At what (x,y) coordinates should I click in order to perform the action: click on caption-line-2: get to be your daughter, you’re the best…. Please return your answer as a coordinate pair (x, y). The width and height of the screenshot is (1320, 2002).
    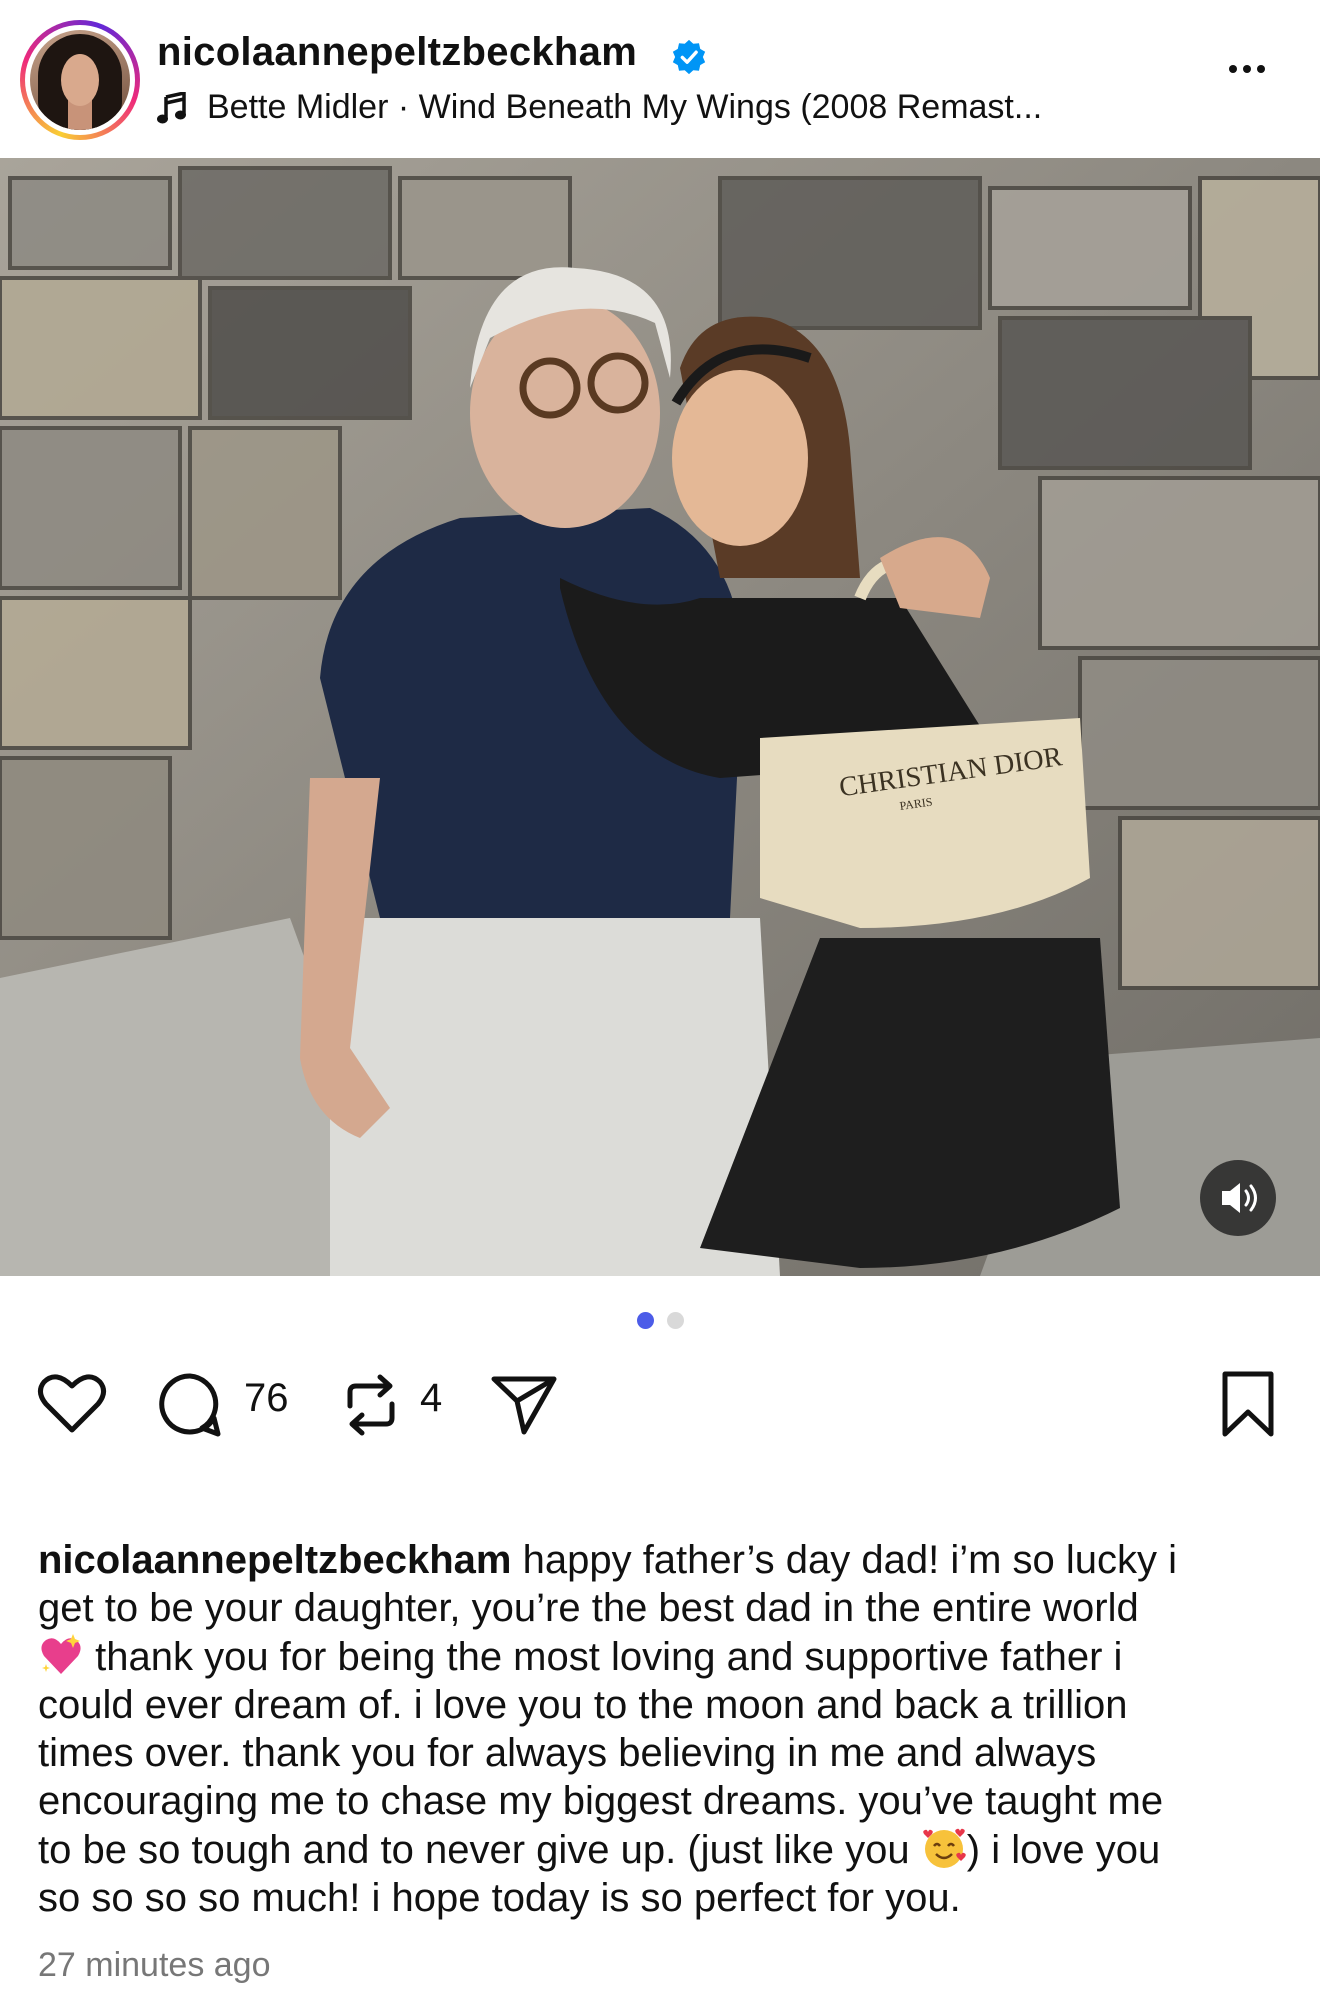
    Looking at the image, I should click on (588, 1608).